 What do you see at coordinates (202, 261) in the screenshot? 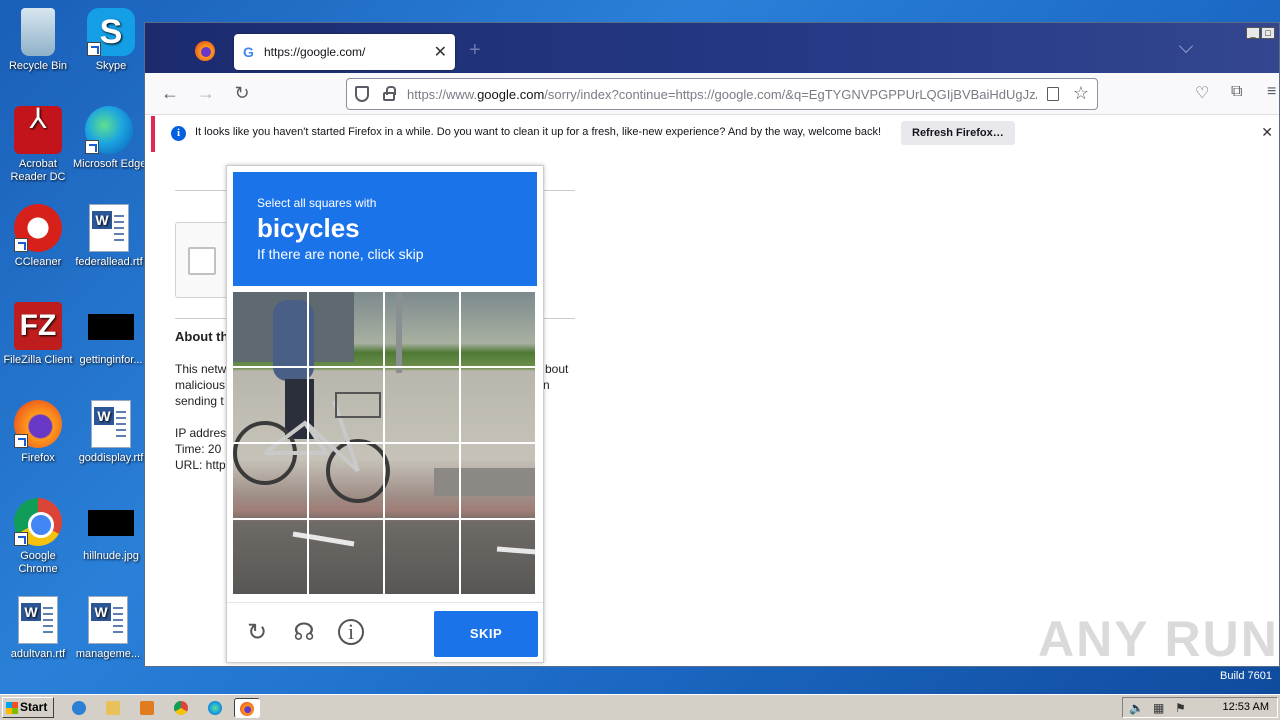
I see `recaptcha-checkbox` at bounding box center [202, 261].